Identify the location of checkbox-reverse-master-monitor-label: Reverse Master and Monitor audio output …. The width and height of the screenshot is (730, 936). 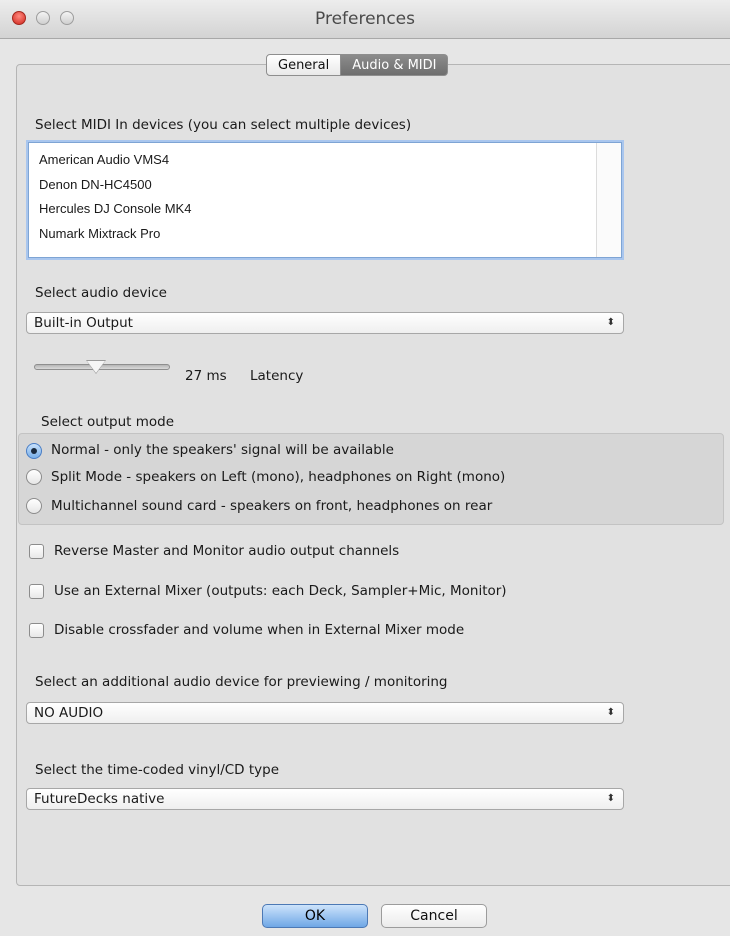
(226, 551).